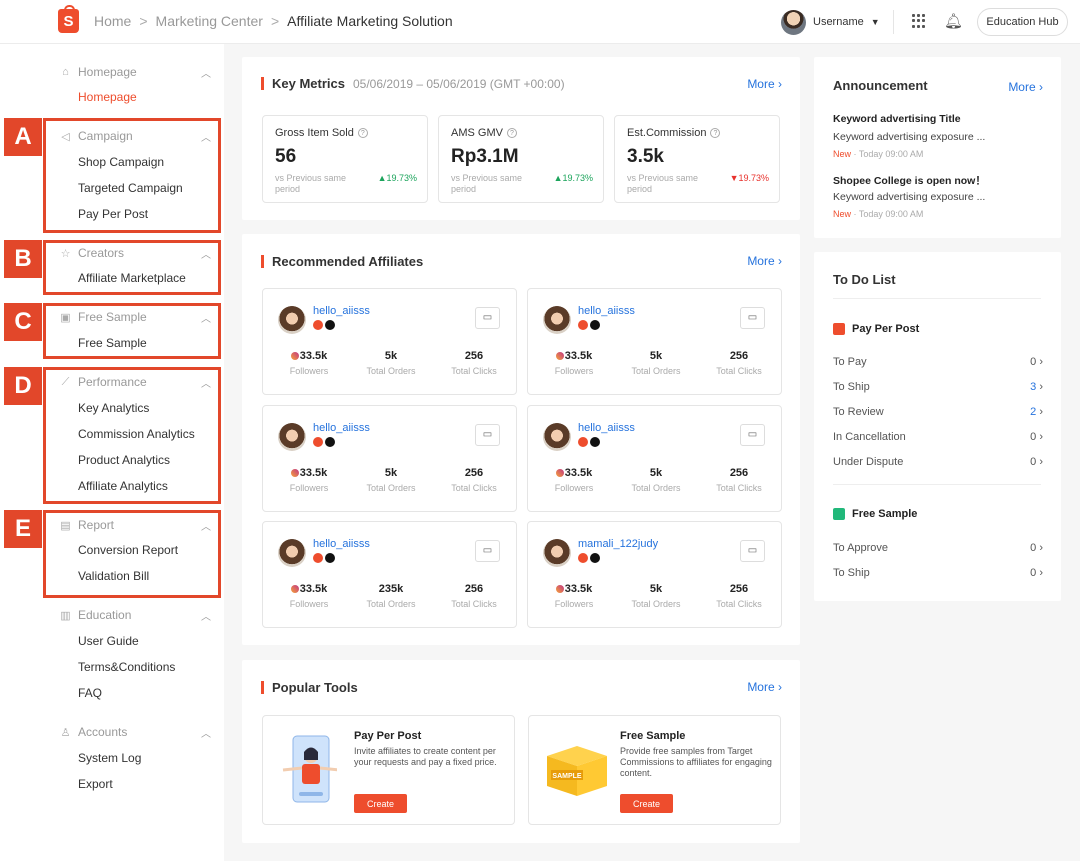  What do you see at coordinates (380, 803) in the screenshot?
I see `create-pay-per-post-button: Create` at bounding box center [380, 803].